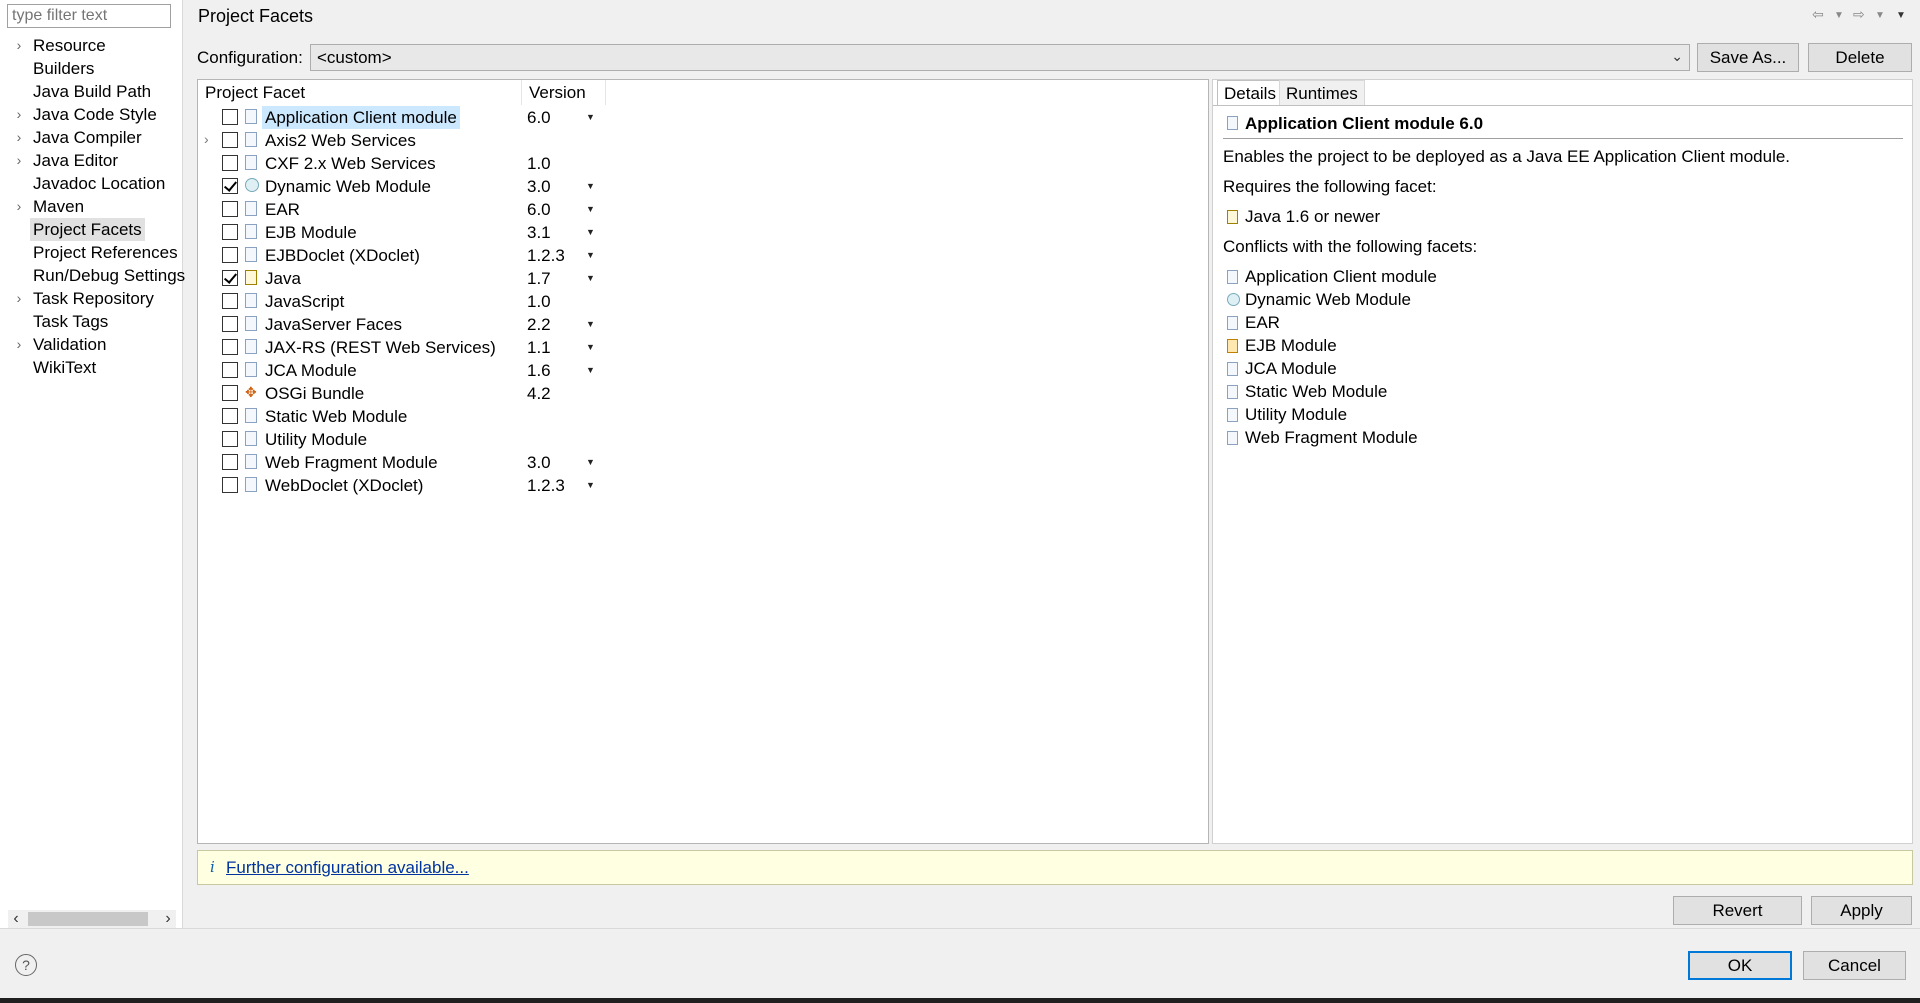 The height and width of the screenshot is (1003, 1920). Describe the element at coordinates (91, 68) in the screenshot. I see `nav-item: Builders` at that location.